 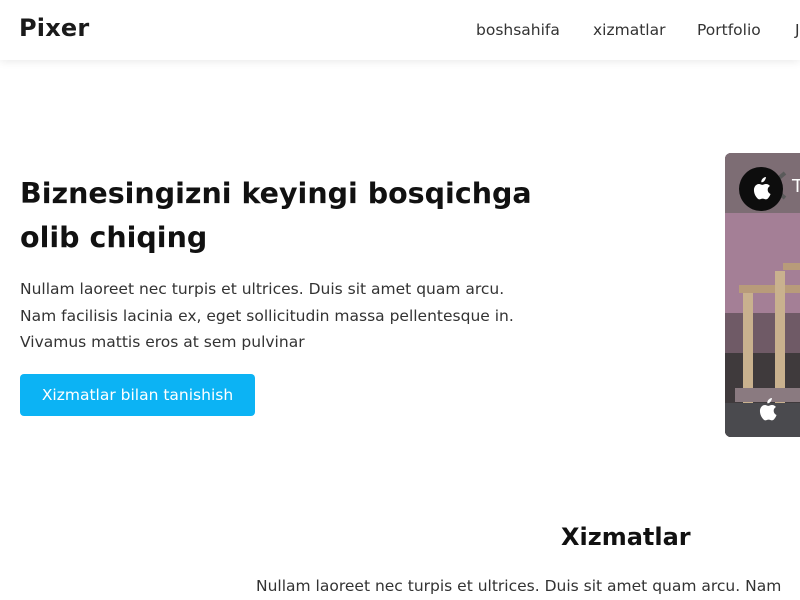 I want to click on nav-link-truncated: J, so click(x=797, y=30).